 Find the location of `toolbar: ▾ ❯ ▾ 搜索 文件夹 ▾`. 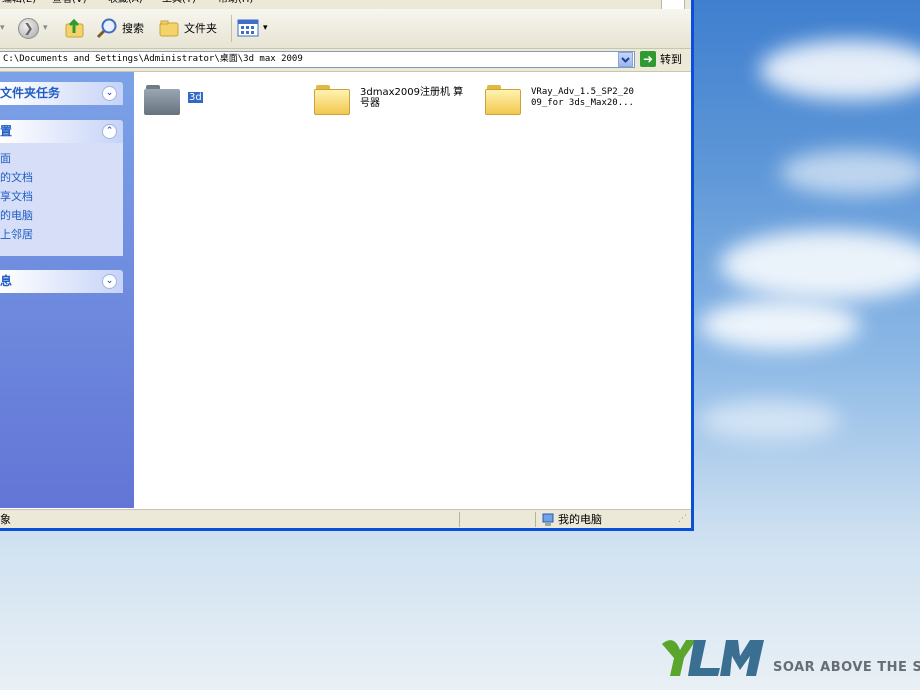

toolbar: ▾ ❯ ▾ 搜索 文件夹 ▾ is located at coordinates (345, 29).